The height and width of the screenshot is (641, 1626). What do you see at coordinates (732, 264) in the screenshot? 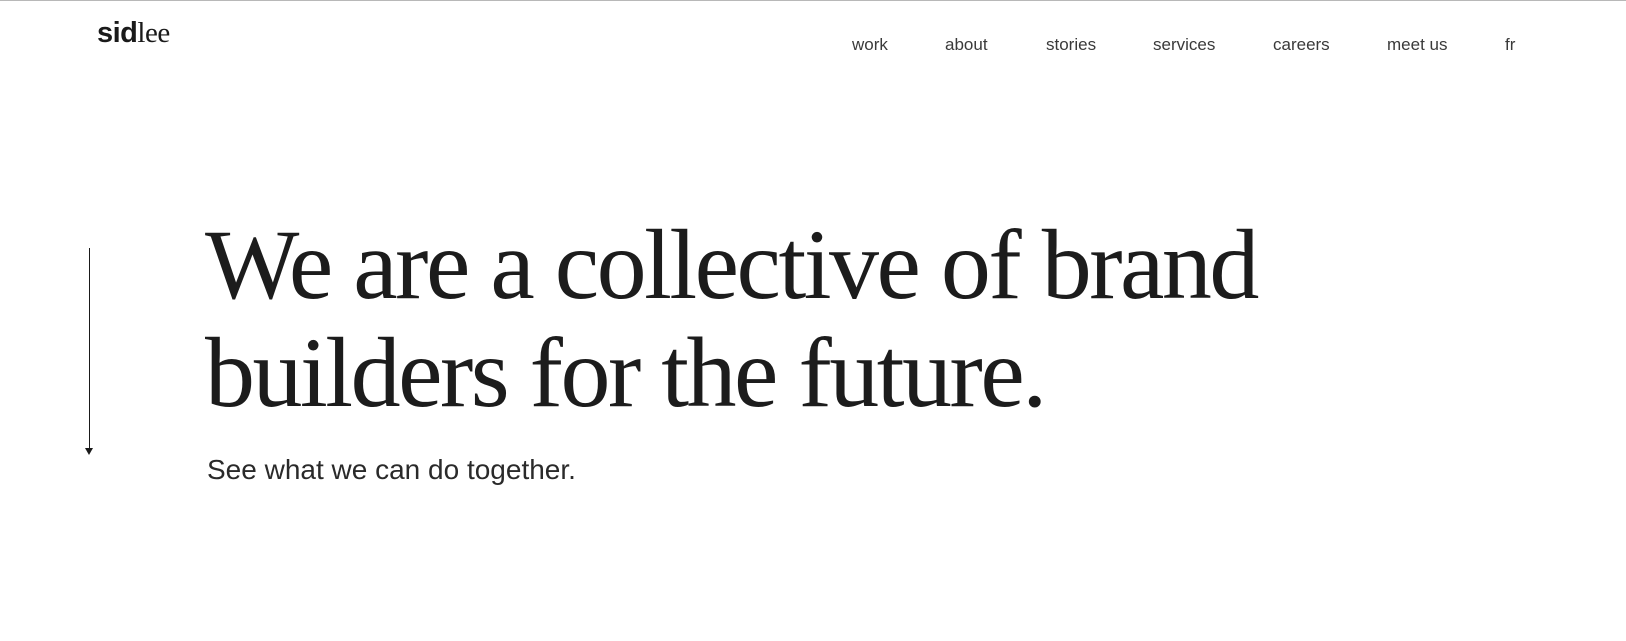
I see `hero-headline-line-1: We are a collective of brand` at bounding box center [732, 264].